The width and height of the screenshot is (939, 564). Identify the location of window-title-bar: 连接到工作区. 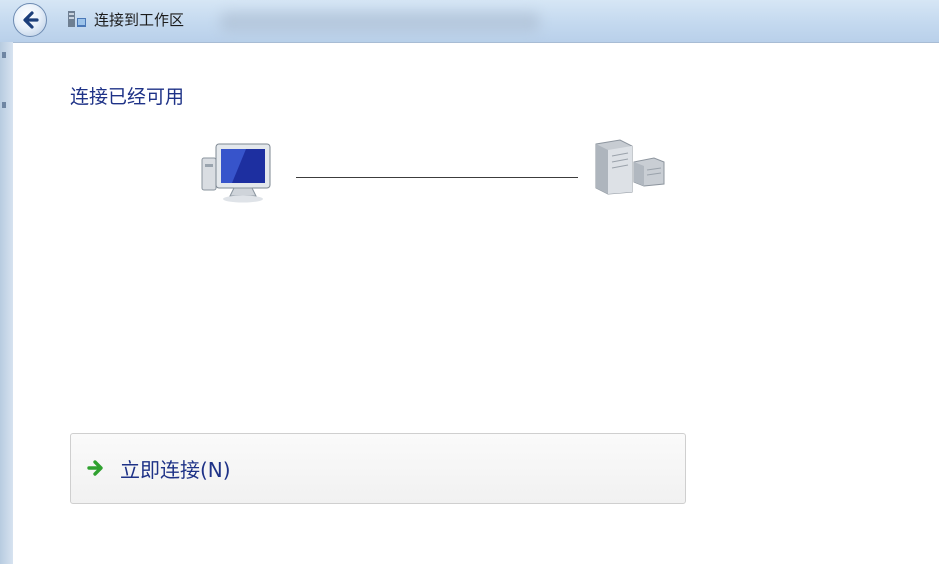
(469, 21).